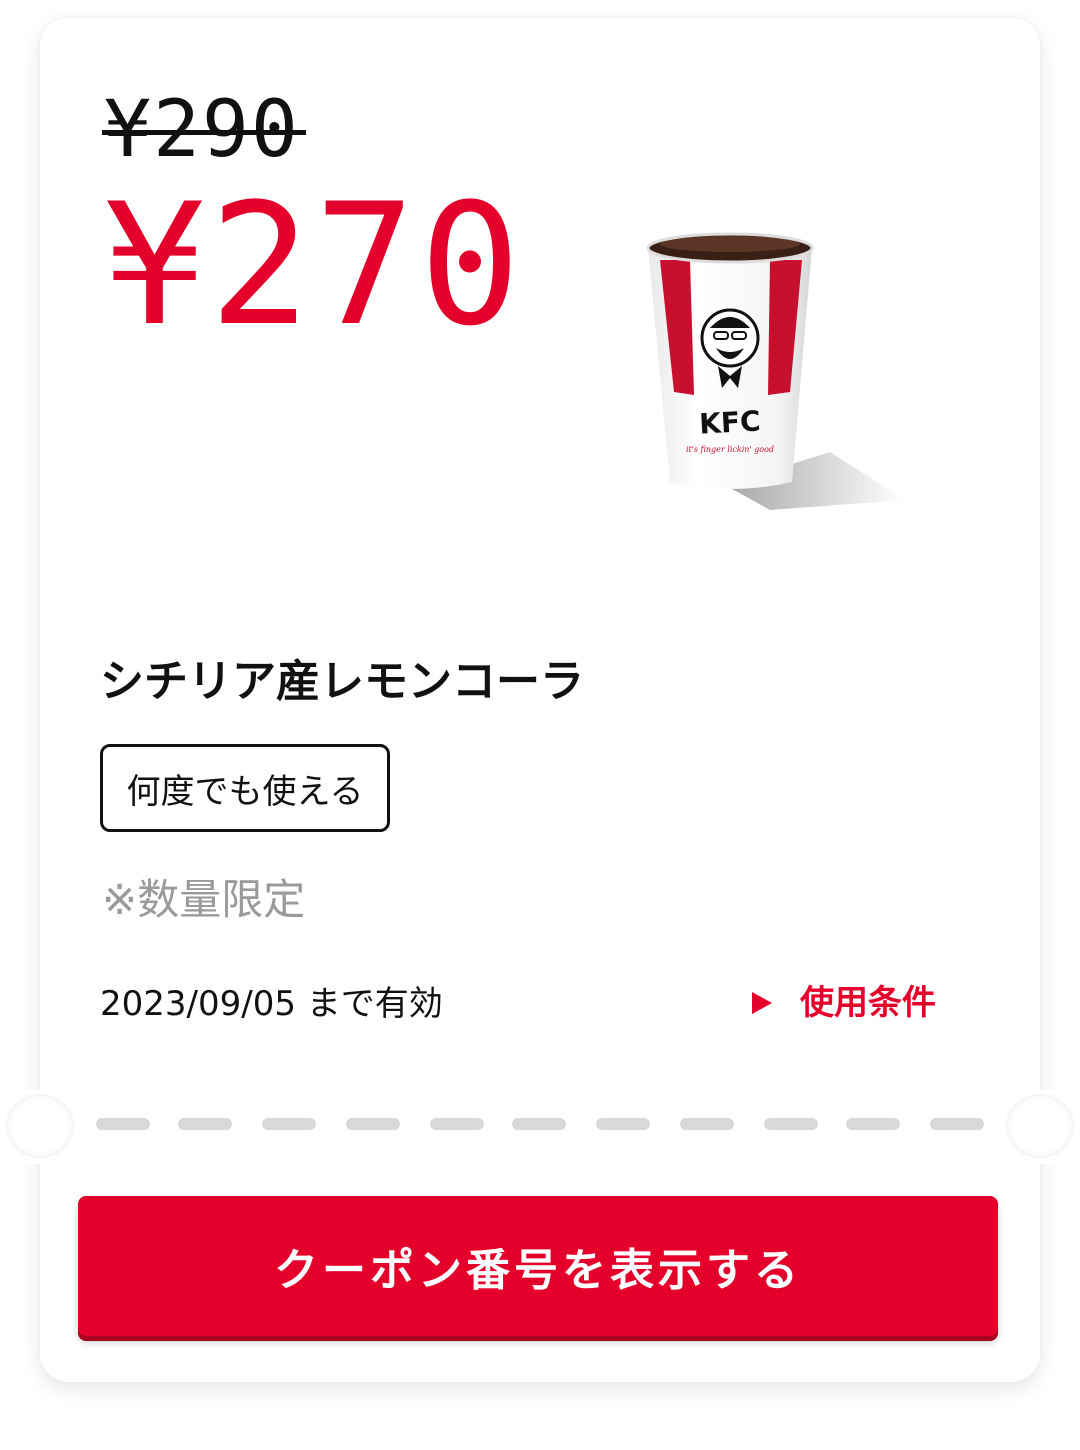 This screenshot has height=1450, width=1080. I want to click on perforation-divider, so click(546, 1125).